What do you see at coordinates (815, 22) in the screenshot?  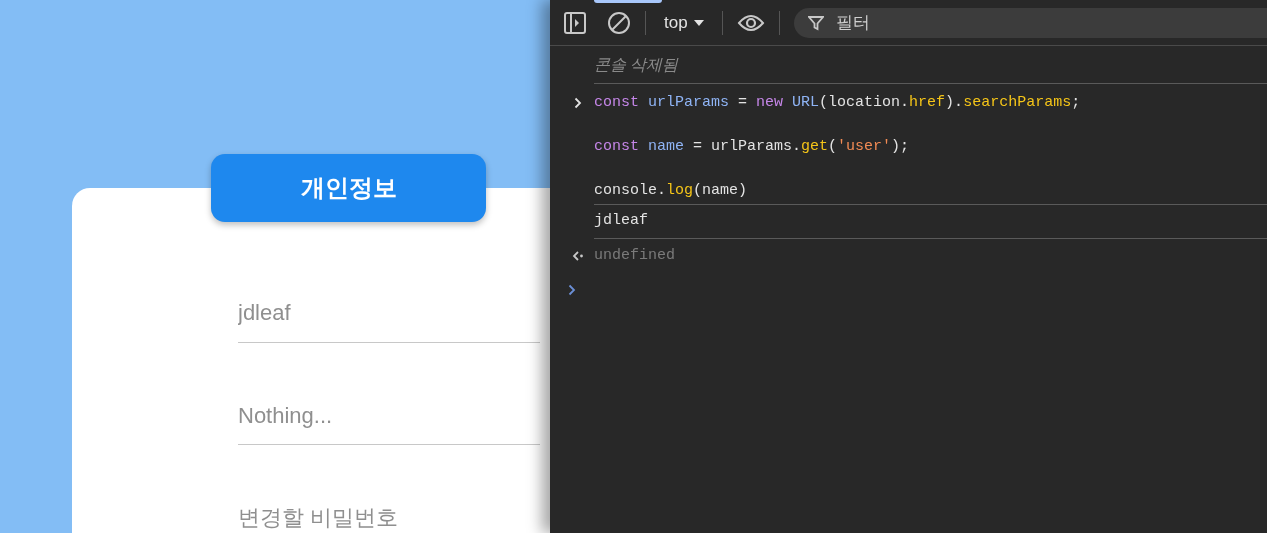 I see `filter-icon` at bounding box center [815, 22].